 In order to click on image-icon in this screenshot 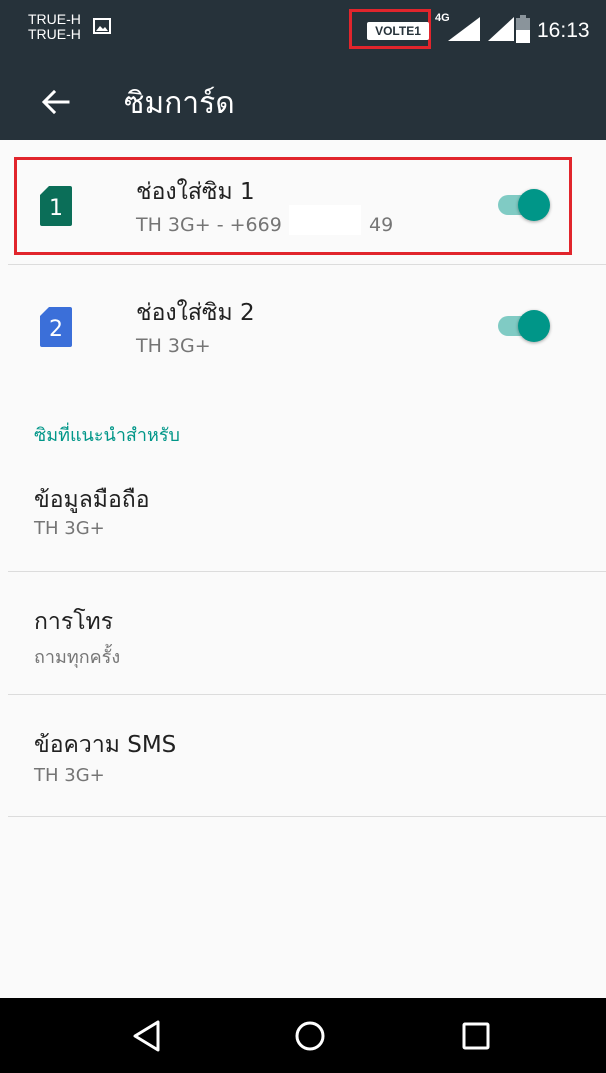, I will do `click(102, 26)`.